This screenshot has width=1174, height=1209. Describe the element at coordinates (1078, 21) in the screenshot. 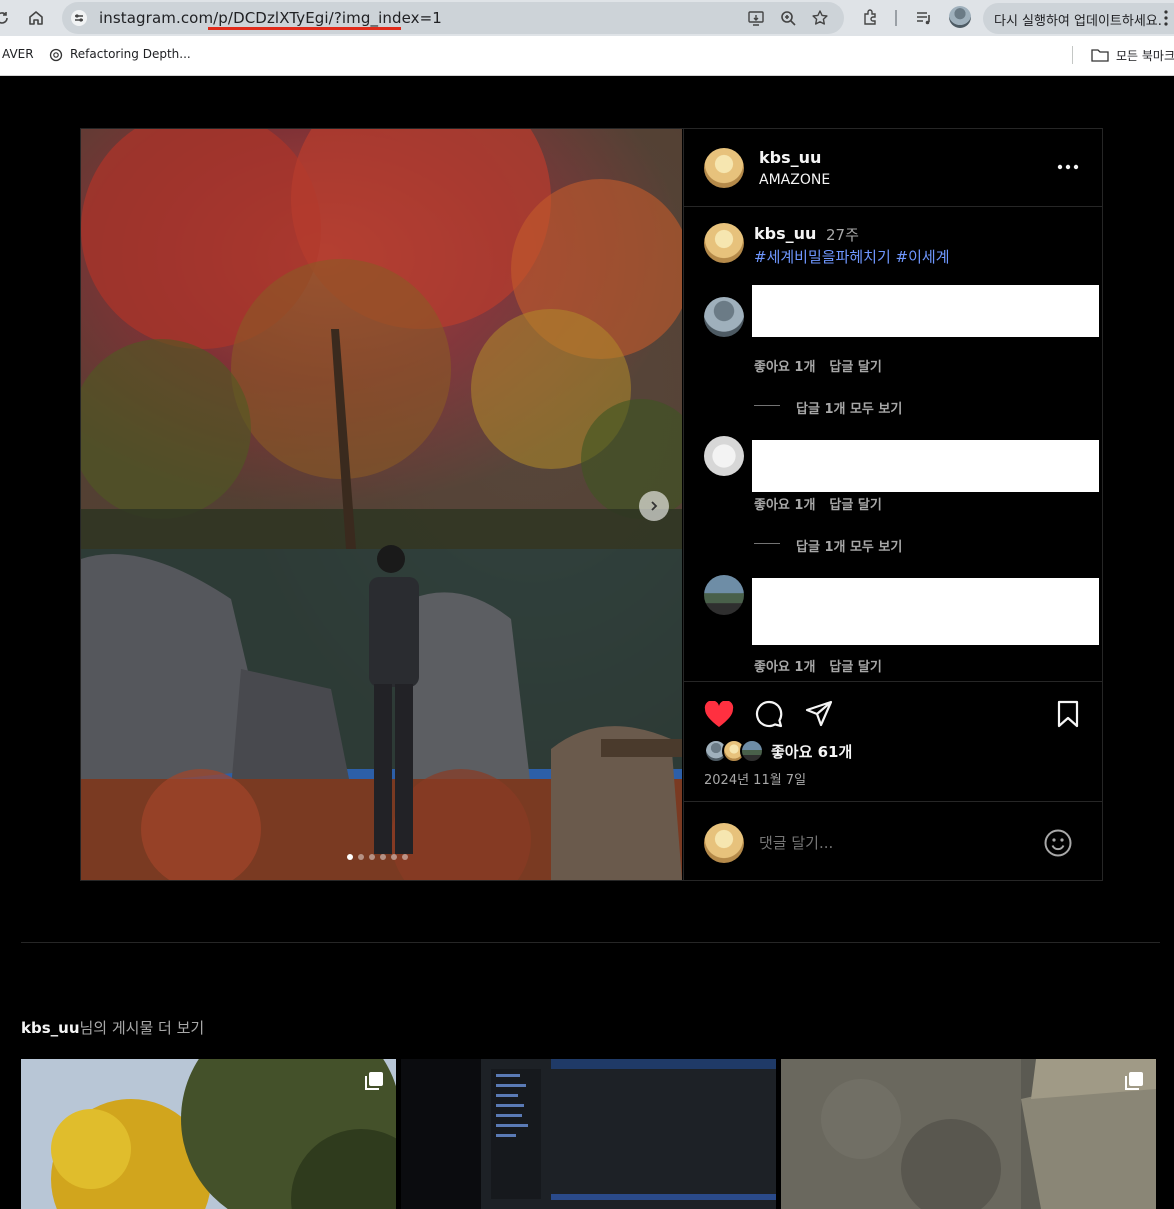

I see `update-label: 다시 실행하여 업데이트하세요.` at that location.